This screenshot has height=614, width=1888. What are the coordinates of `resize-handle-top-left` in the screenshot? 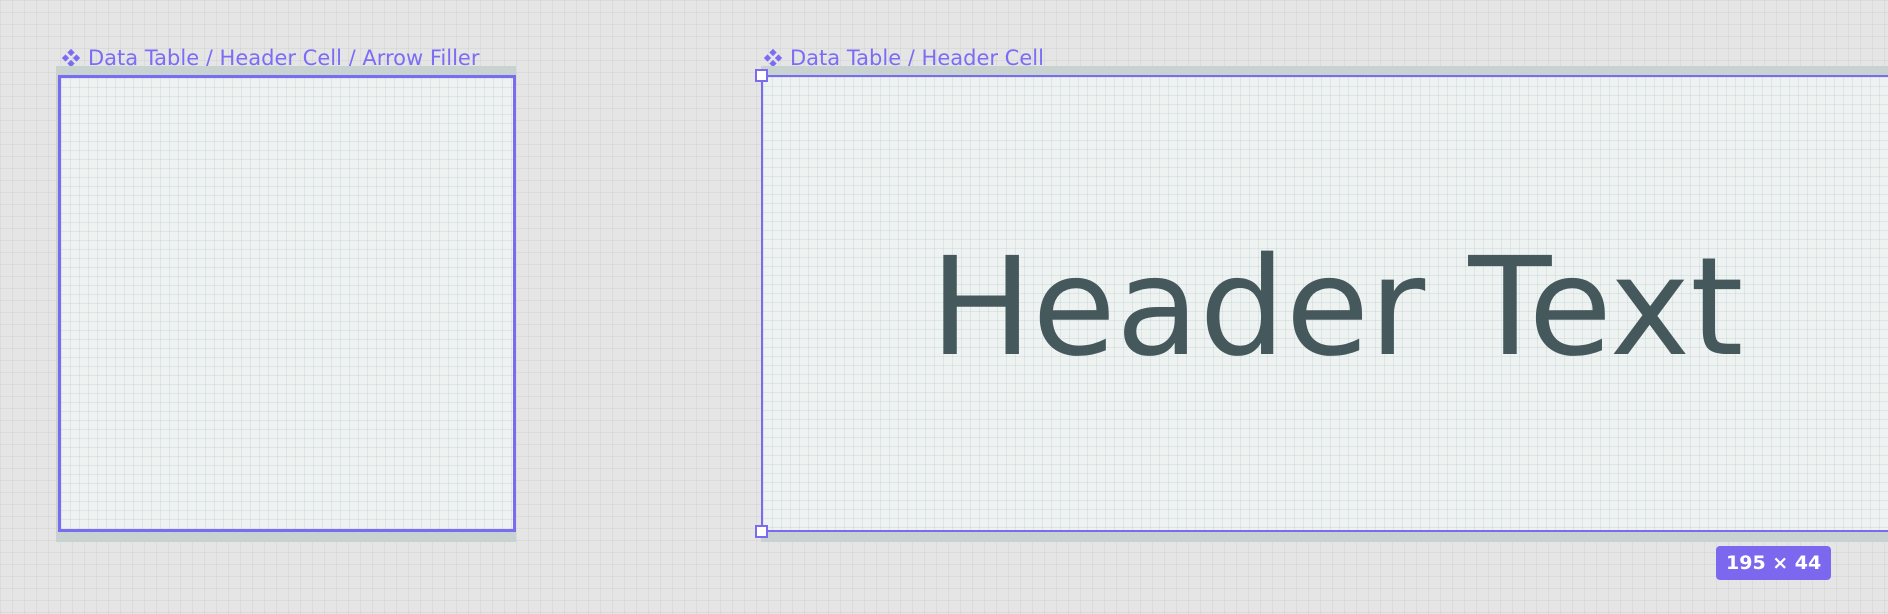 It's located at (761, 75).